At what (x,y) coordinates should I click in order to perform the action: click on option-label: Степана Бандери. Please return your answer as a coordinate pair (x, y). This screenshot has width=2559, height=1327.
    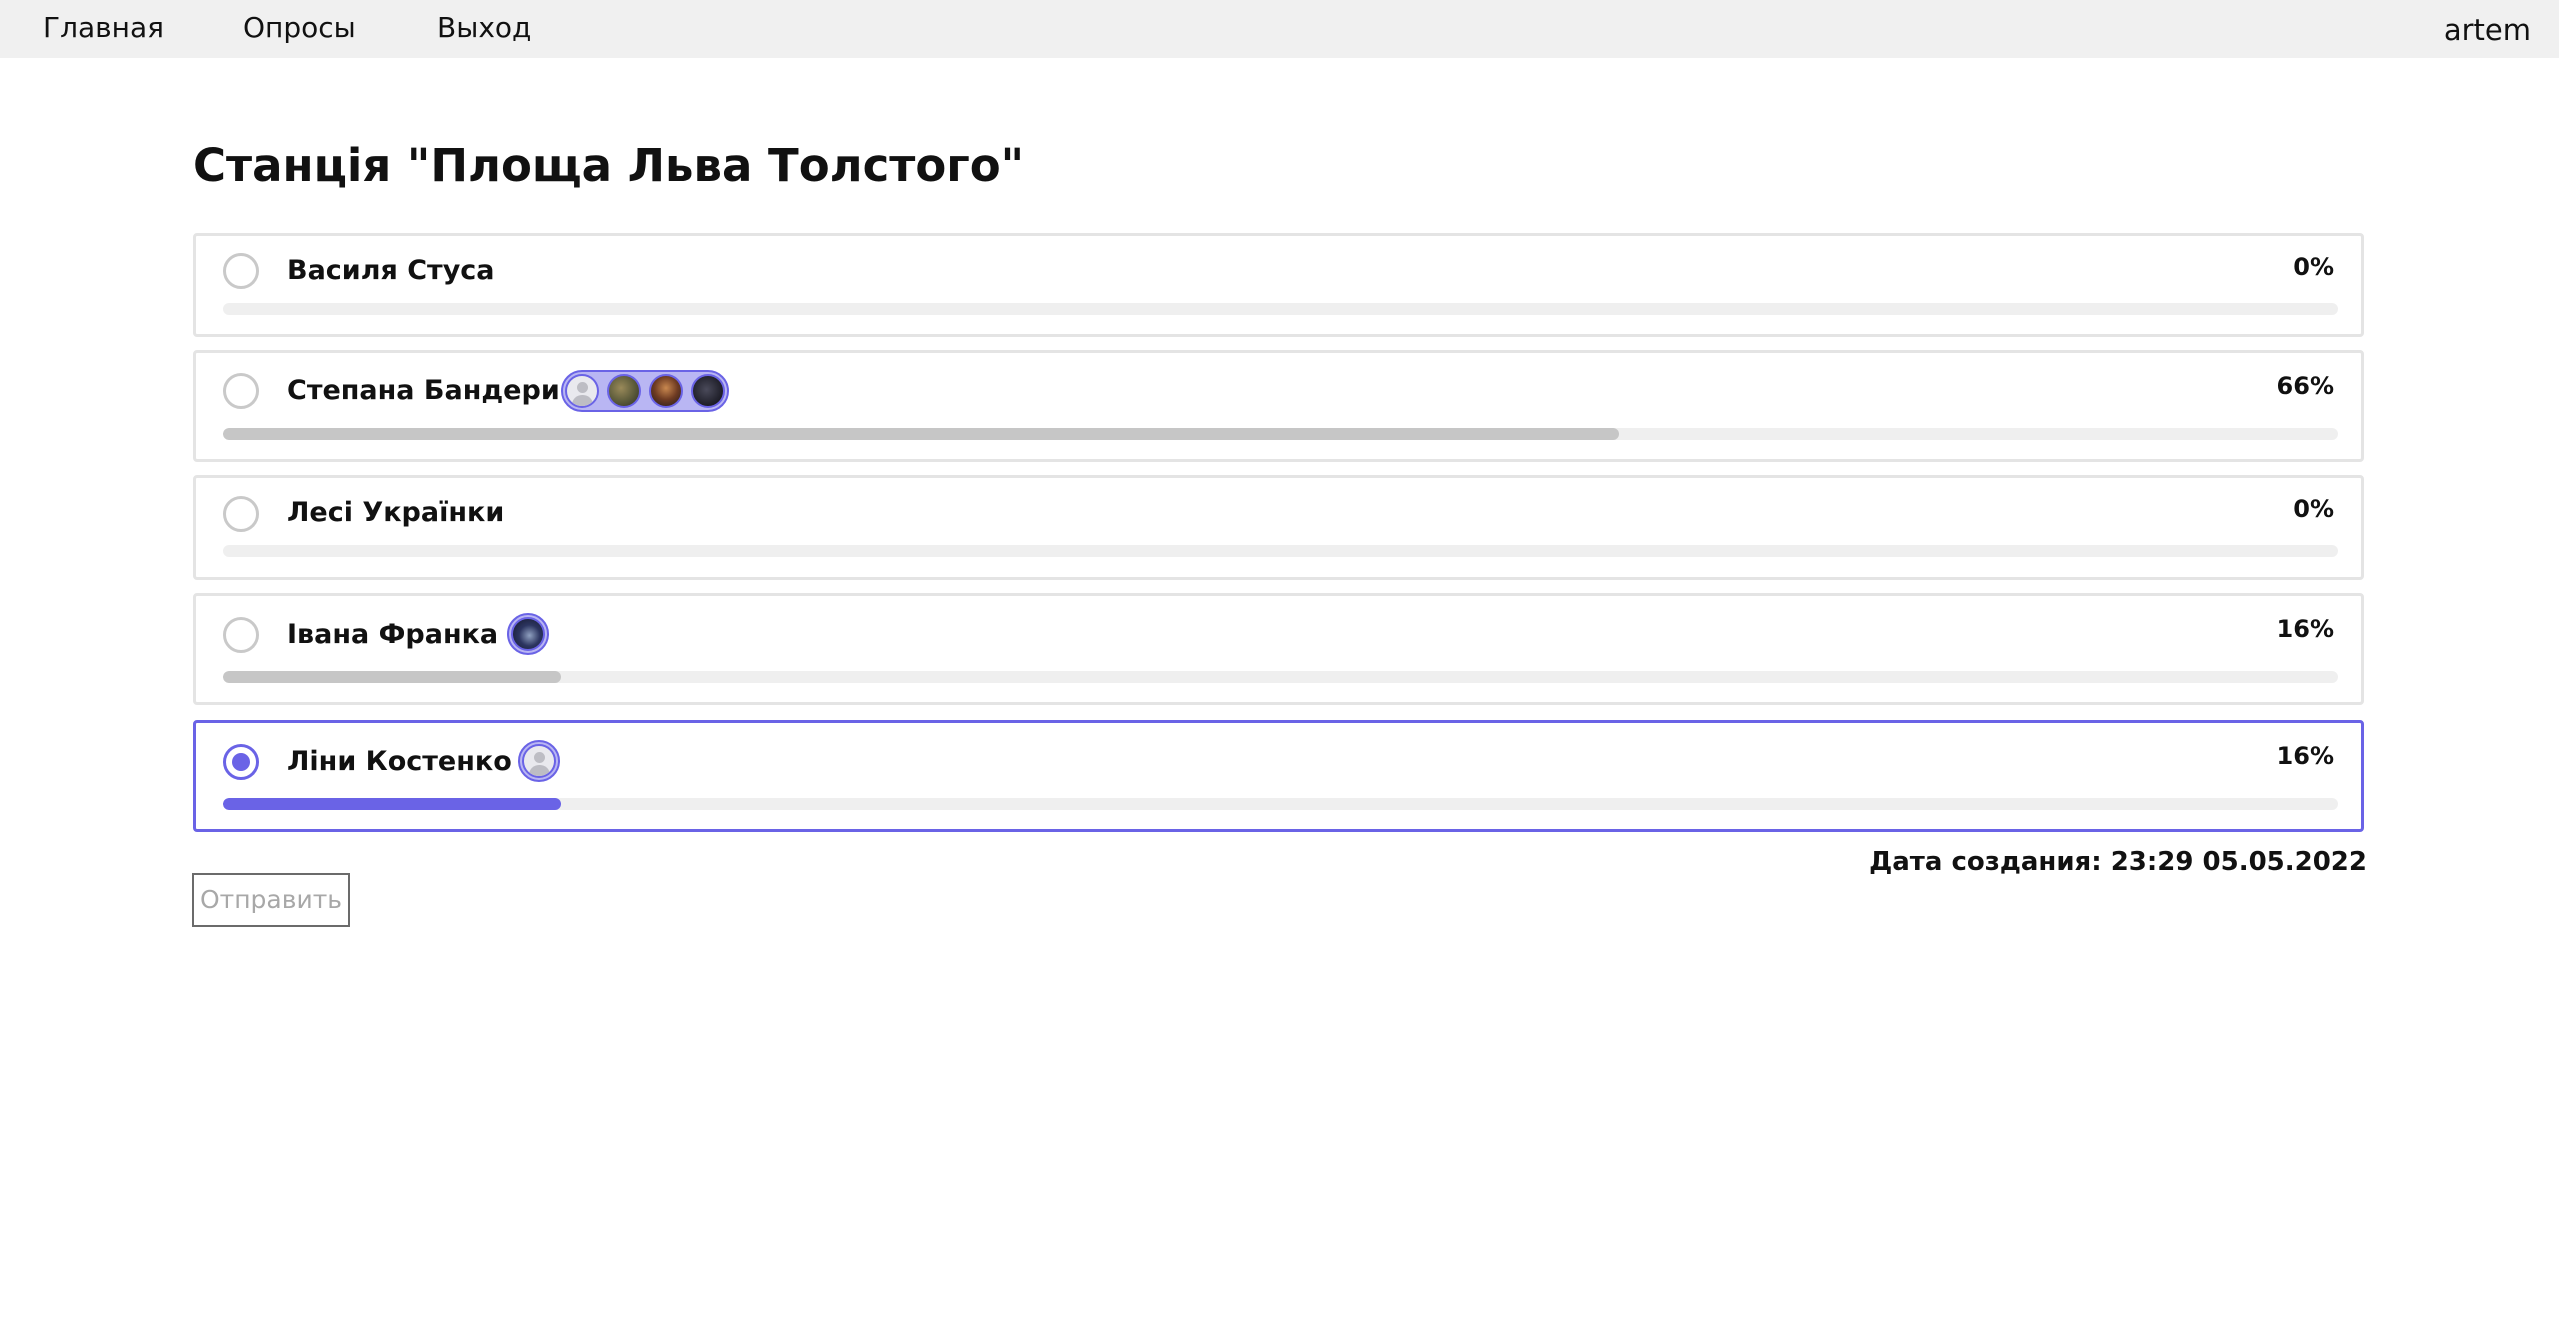
    Looking at the image, I should click on (423, 390).